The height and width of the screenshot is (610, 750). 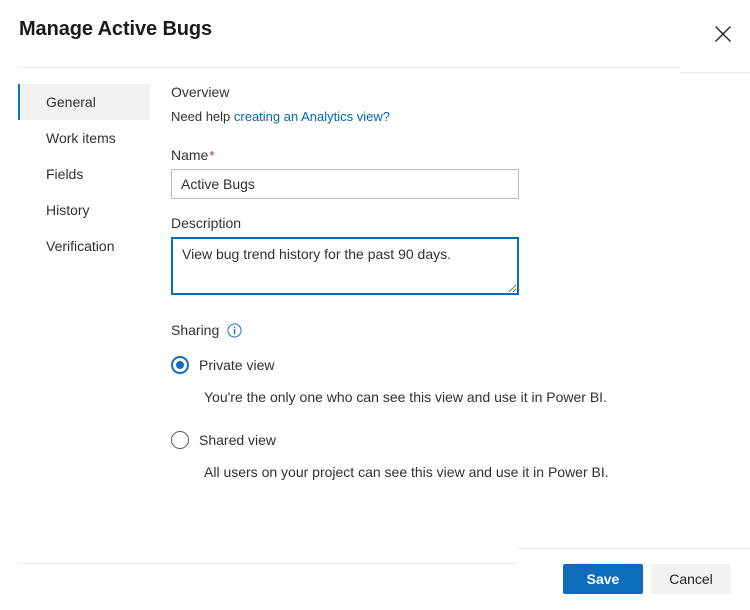 What do you see at coordinates (345, 184) in the screenshot?
I see `name-input` at bounding box center [345, 184].